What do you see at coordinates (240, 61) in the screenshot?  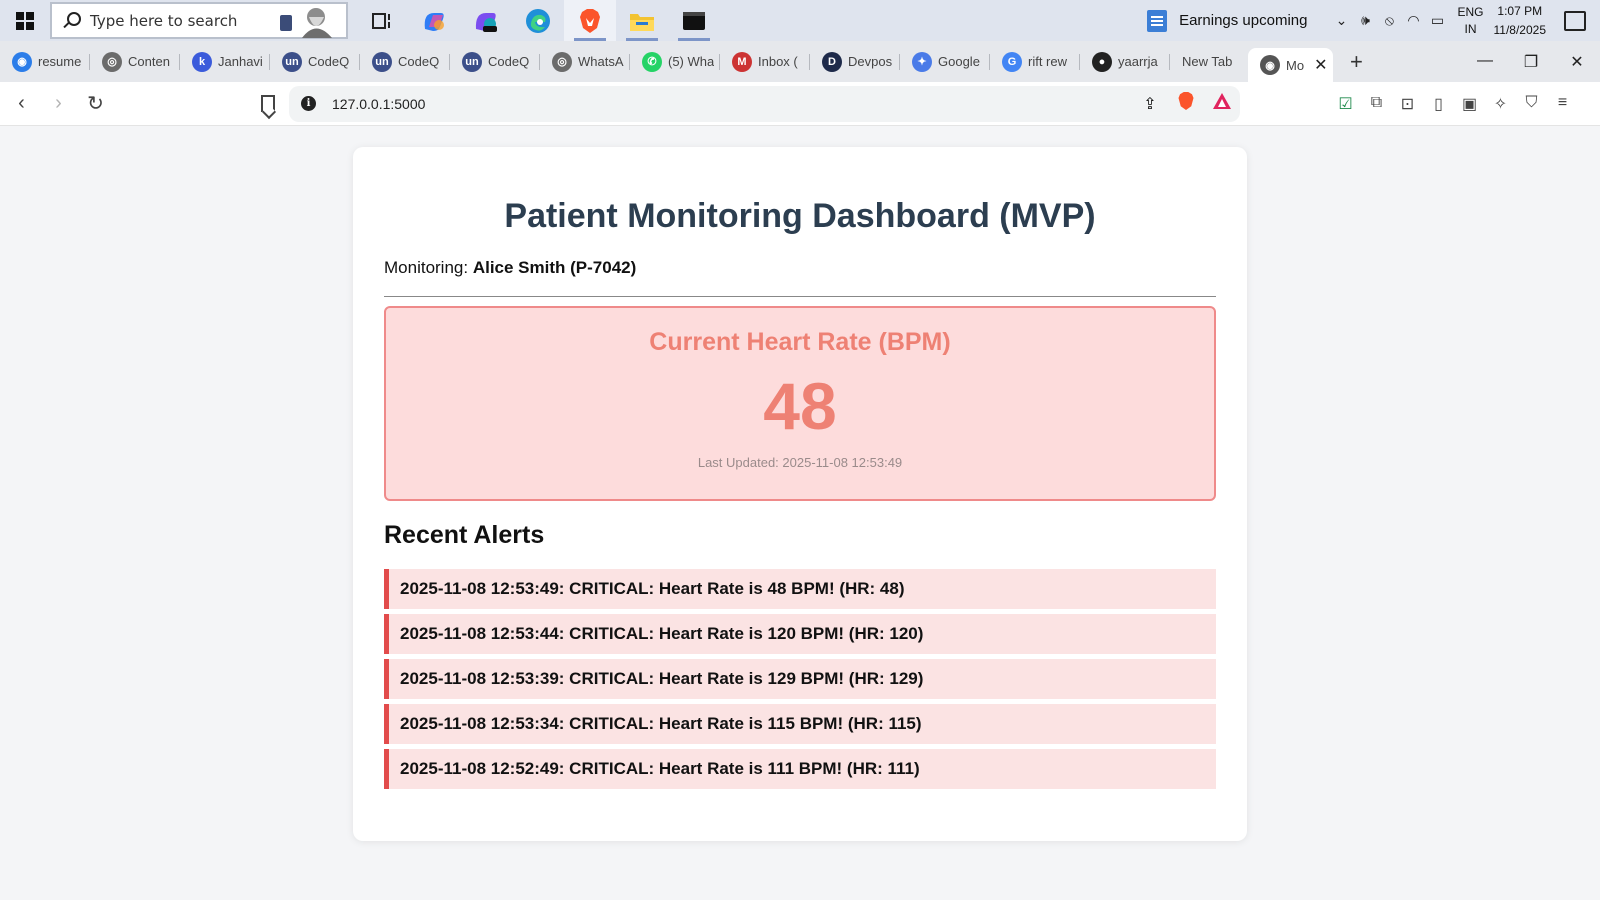 I see `tab-label: Janhavi` at bounding box center [240, 61].